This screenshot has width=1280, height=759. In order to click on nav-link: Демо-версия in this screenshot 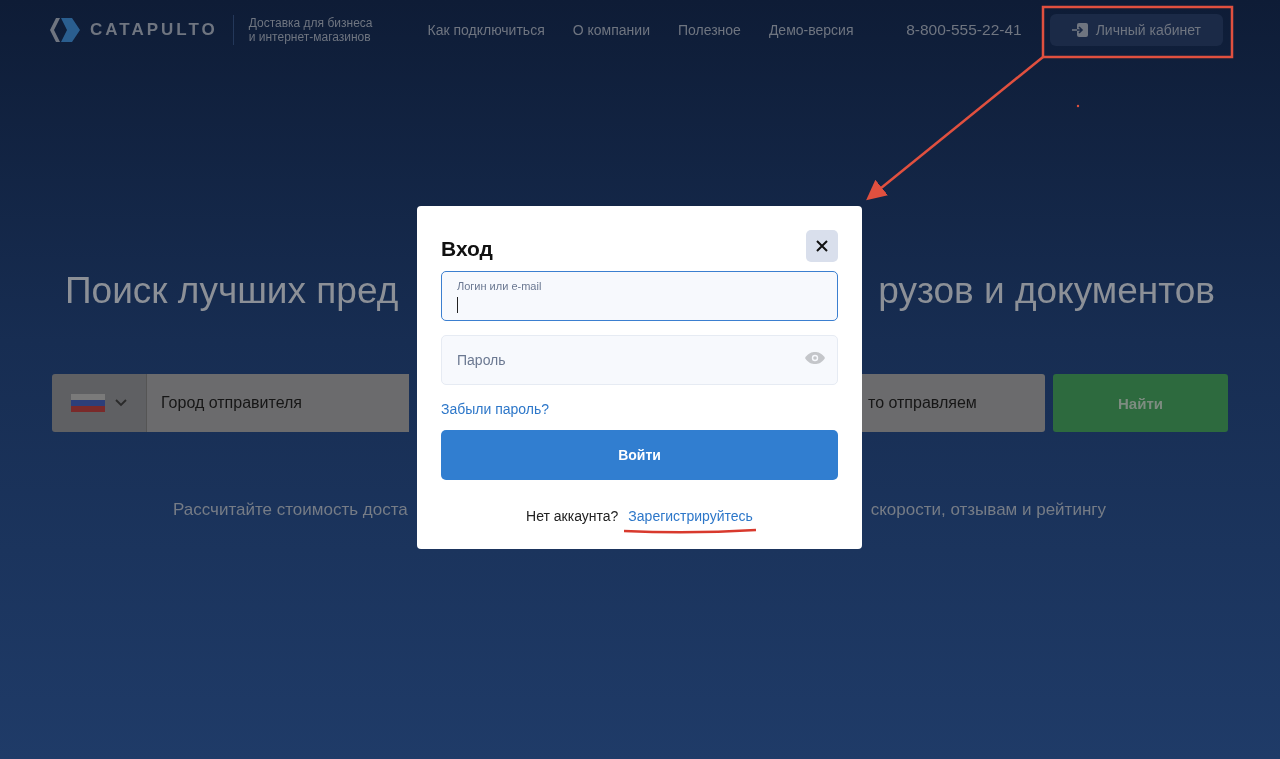, I will do `click(811, 30)`.